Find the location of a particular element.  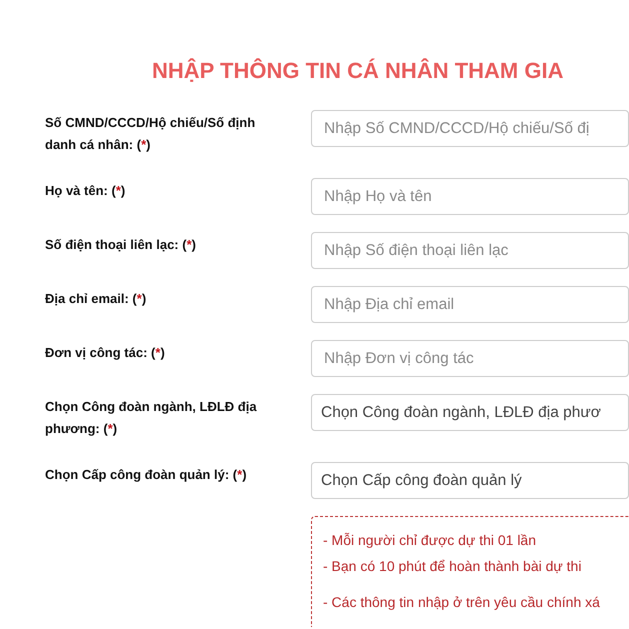

form-title: NHẬP THÔNG TIN CÁ NHÂN THAM GIA is located at coordinates (358, 71).